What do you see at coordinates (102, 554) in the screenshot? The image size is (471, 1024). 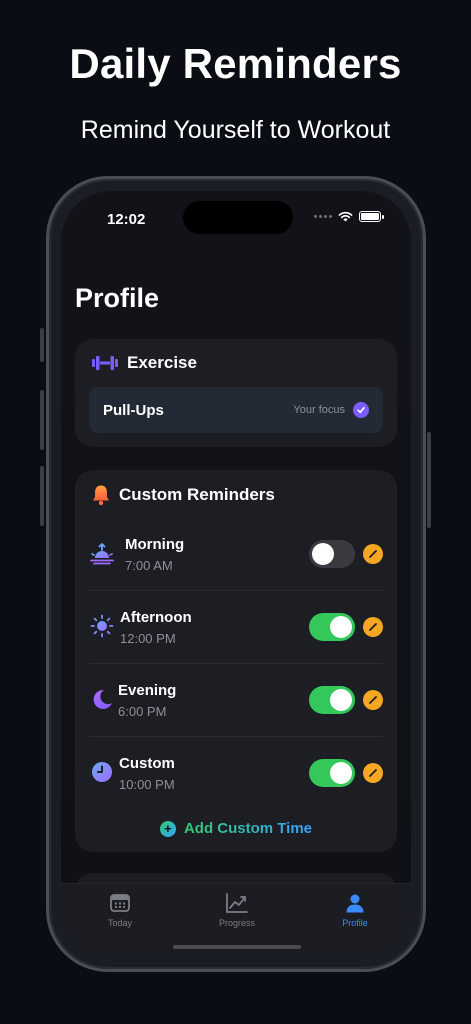 I see `sunrise-icon` at bounding box center [102, 554].